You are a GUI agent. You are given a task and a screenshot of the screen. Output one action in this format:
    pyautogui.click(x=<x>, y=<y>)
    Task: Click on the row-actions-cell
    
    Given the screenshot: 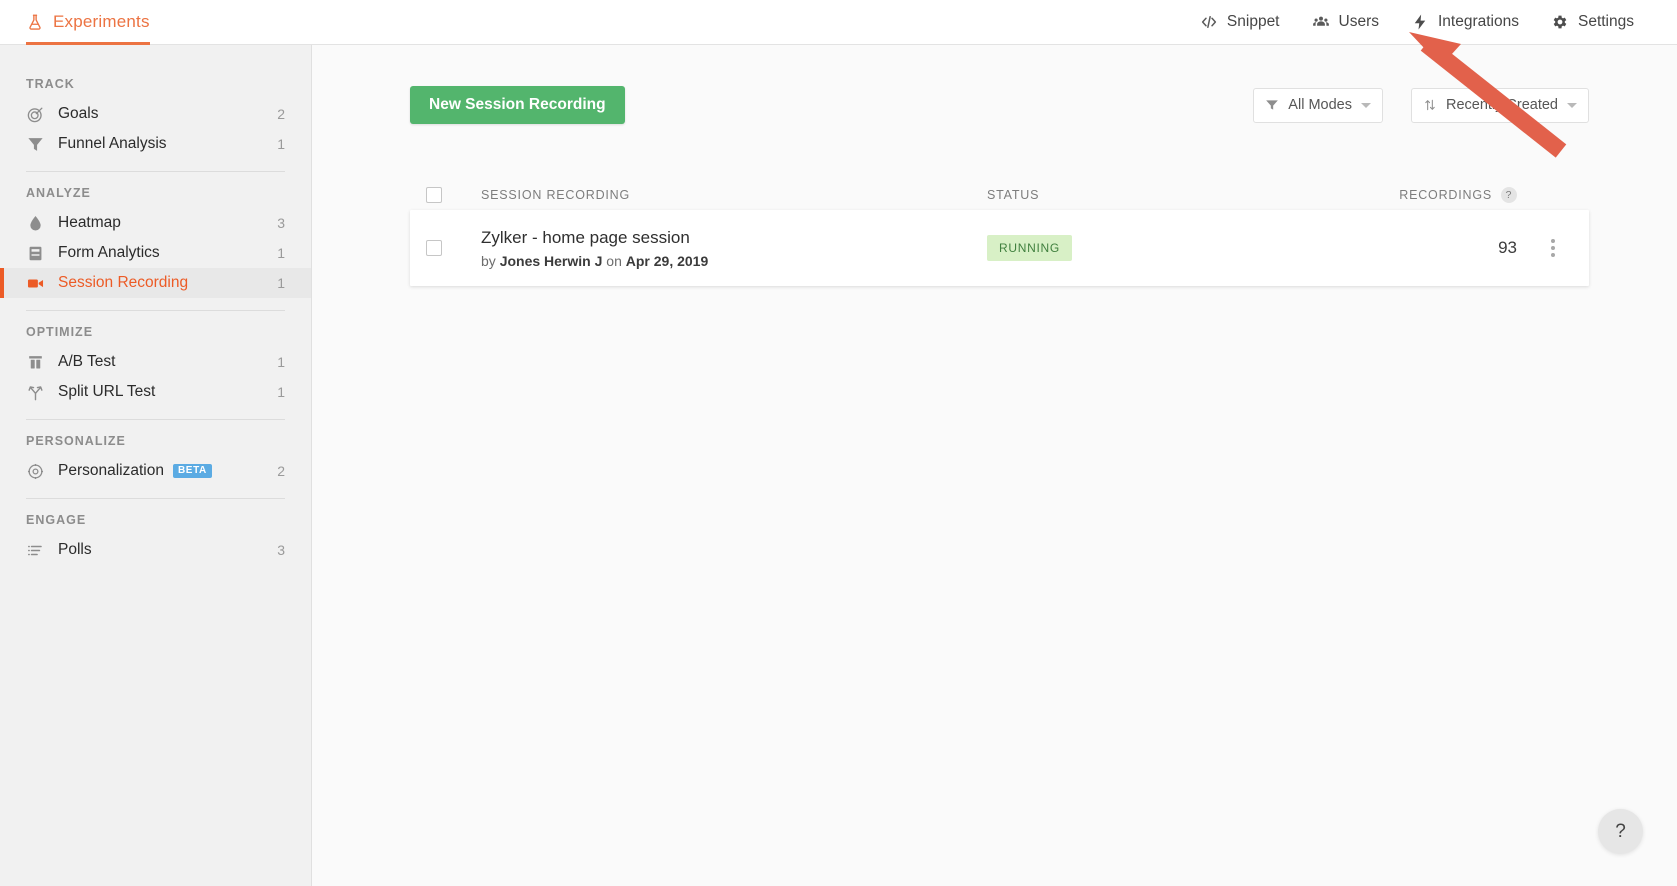 What is the action you would take?
    pyautogui.click(x=1553, y=248)
    